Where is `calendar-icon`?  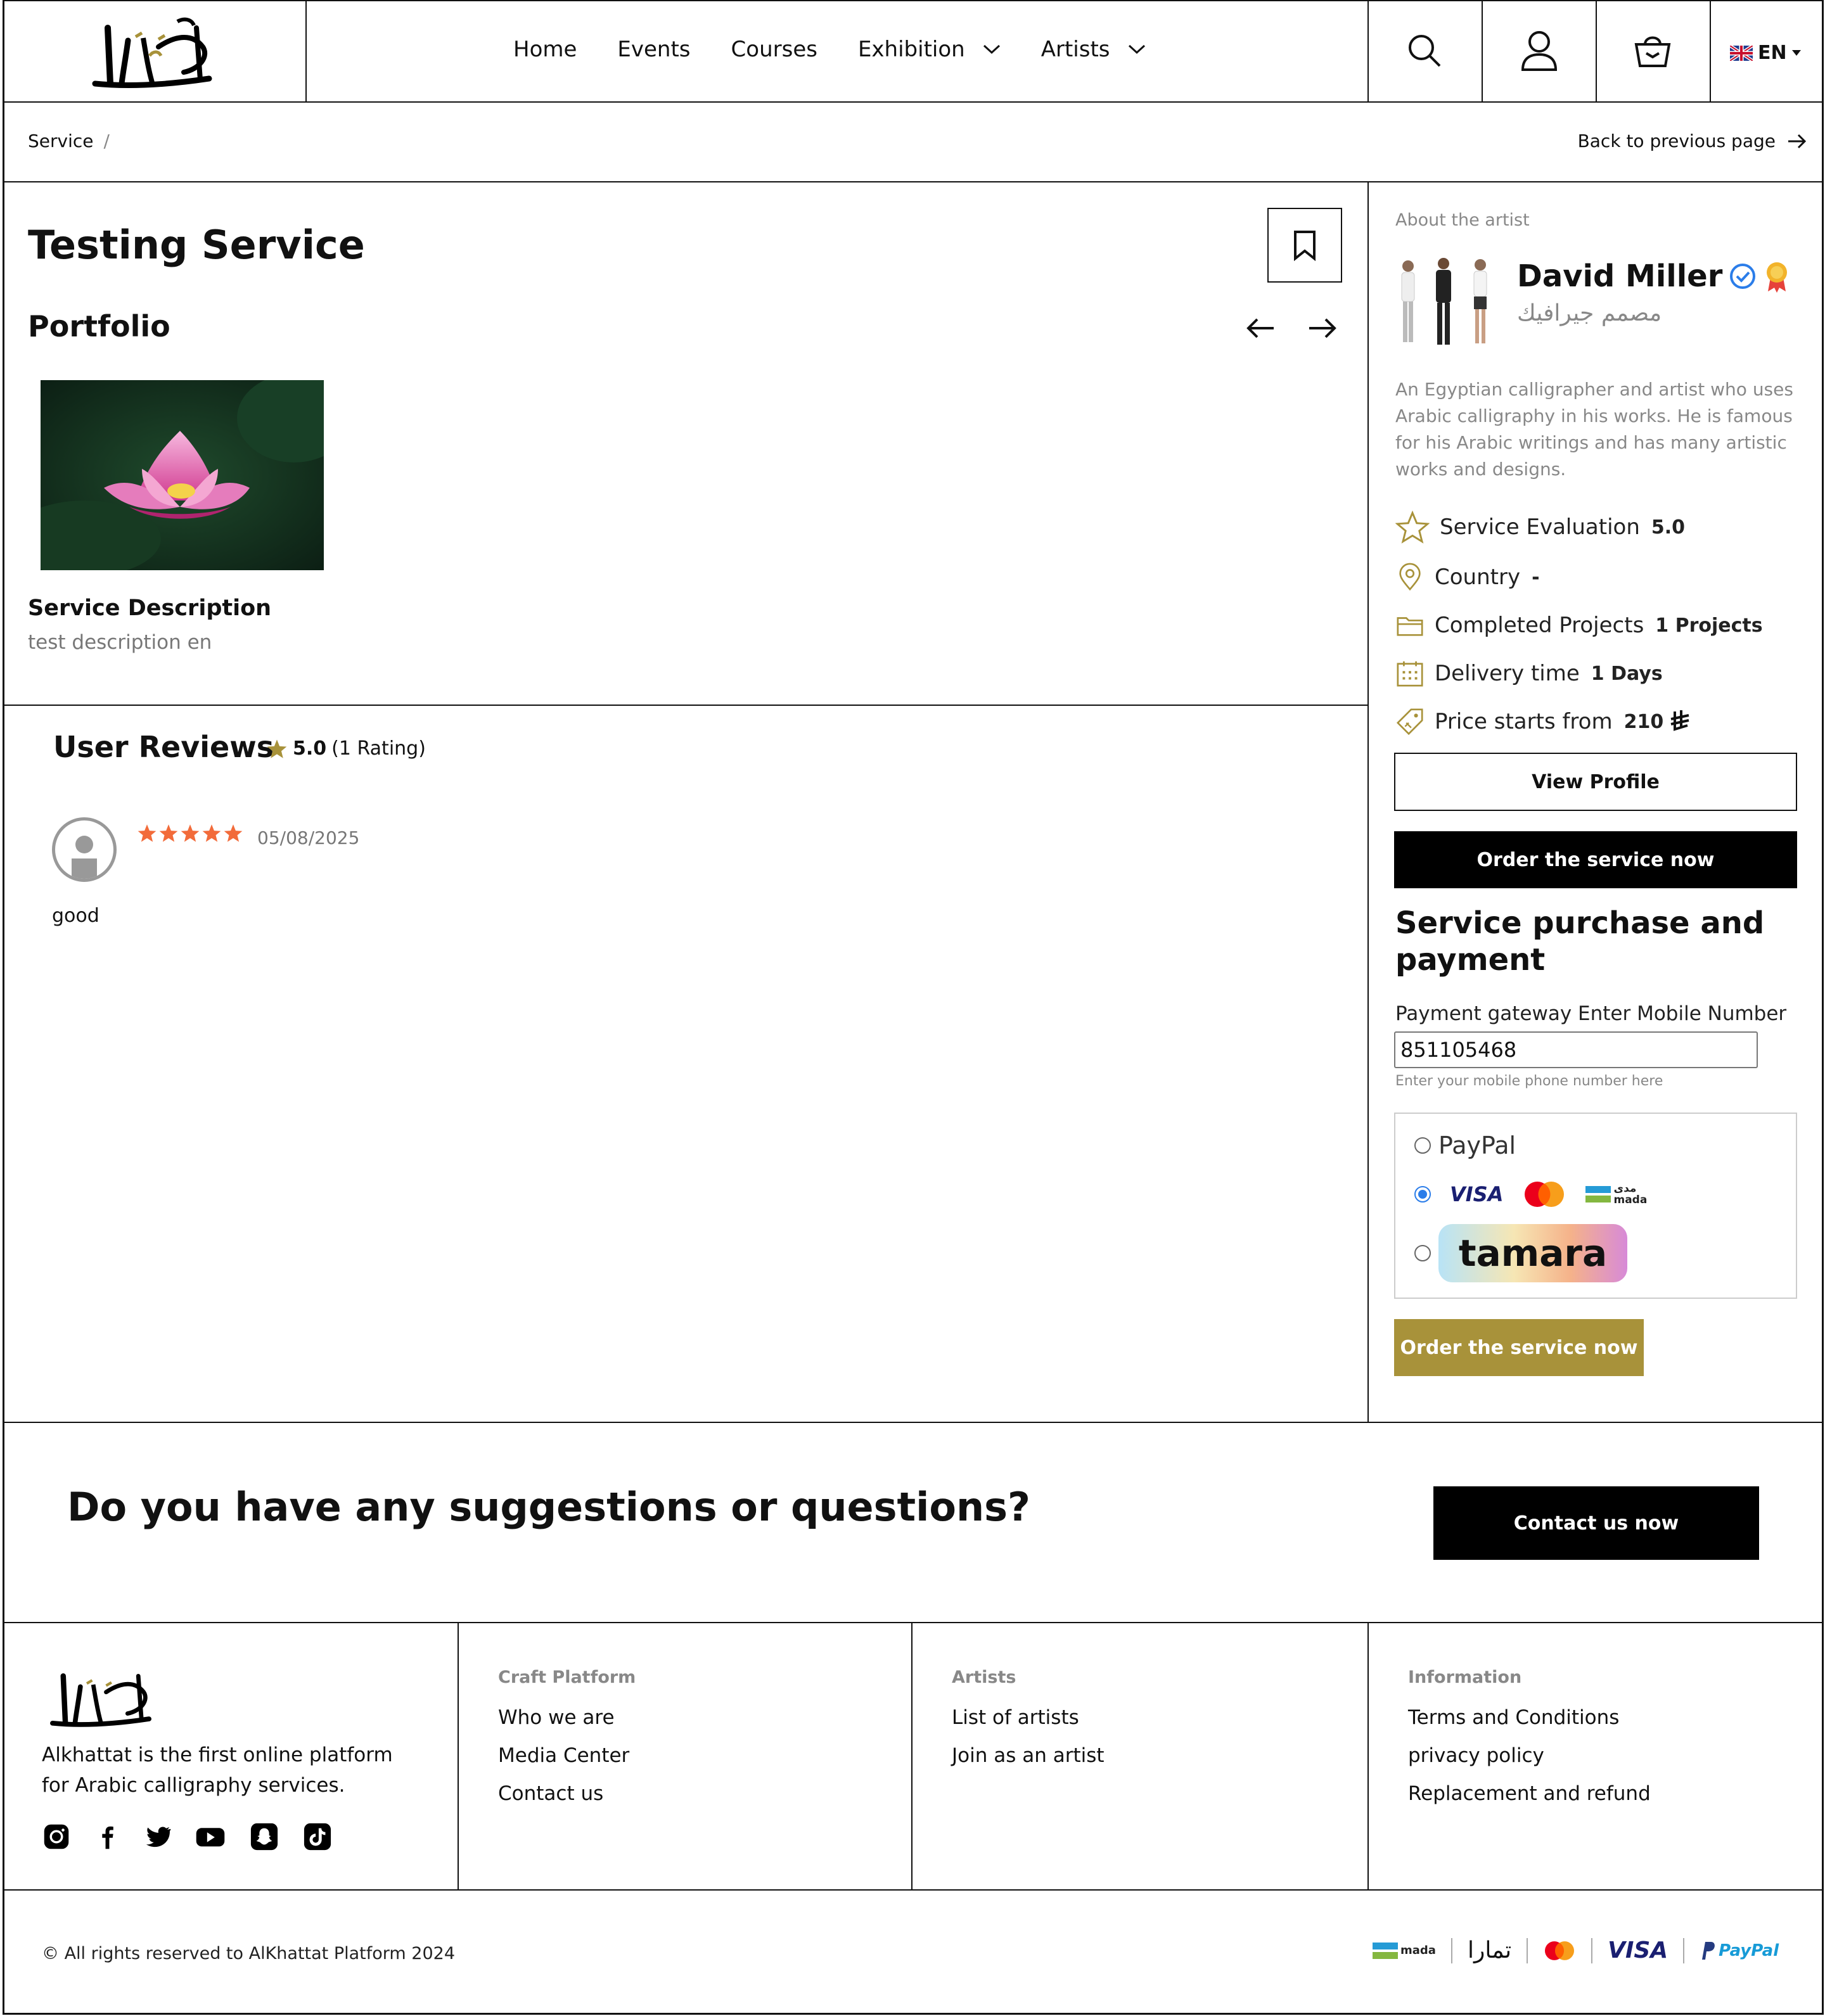 calendar-icon is located at coordinates (1410, 674).